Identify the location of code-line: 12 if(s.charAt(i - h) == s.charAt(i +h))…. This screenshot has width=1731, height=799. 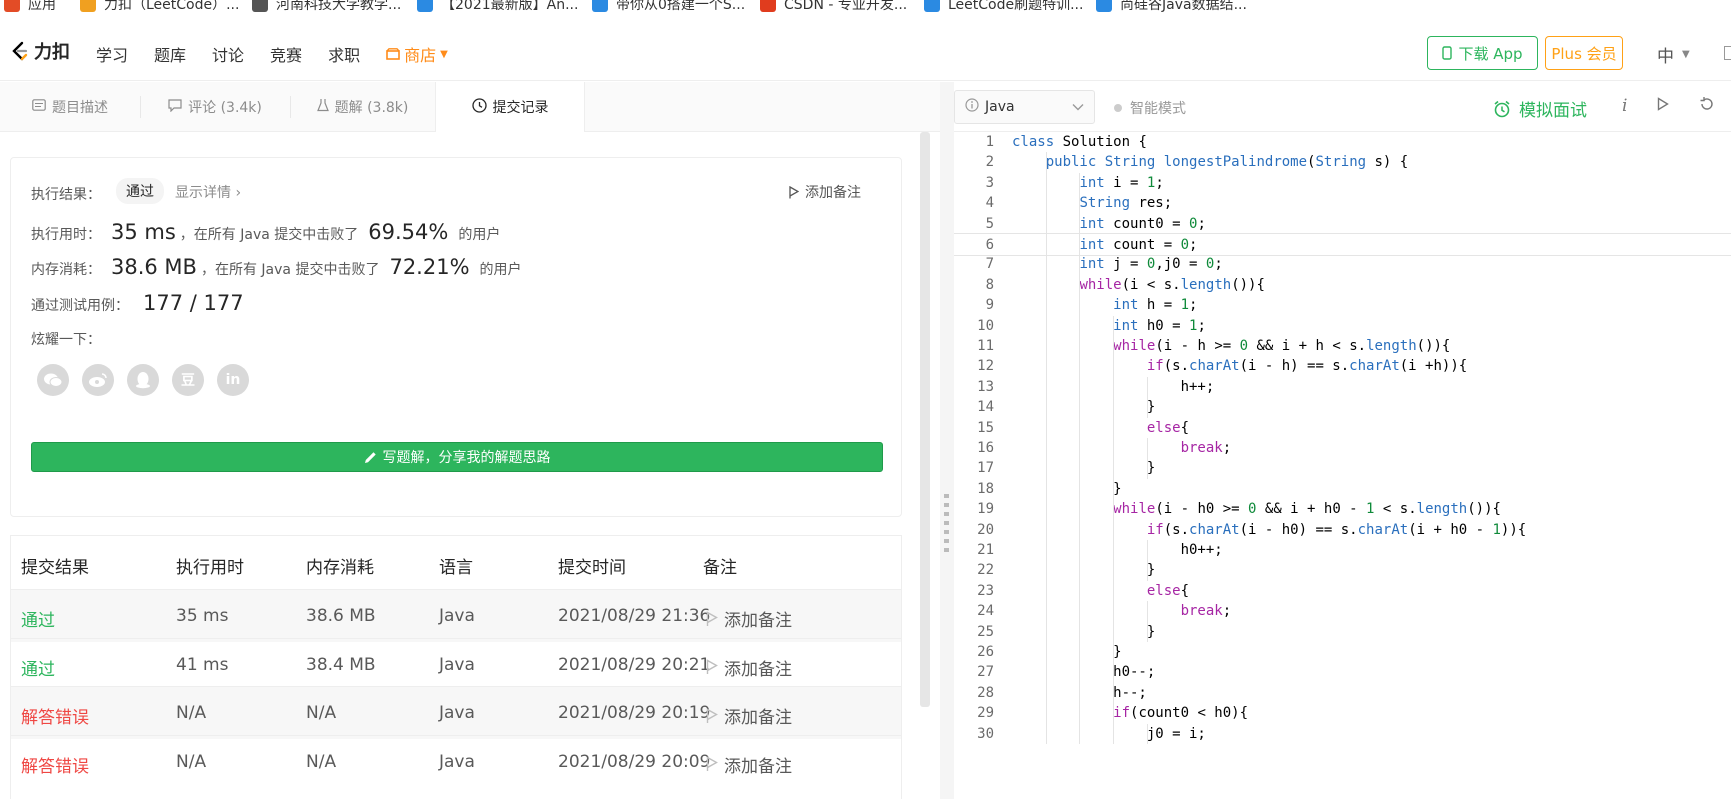
(1342, 366).